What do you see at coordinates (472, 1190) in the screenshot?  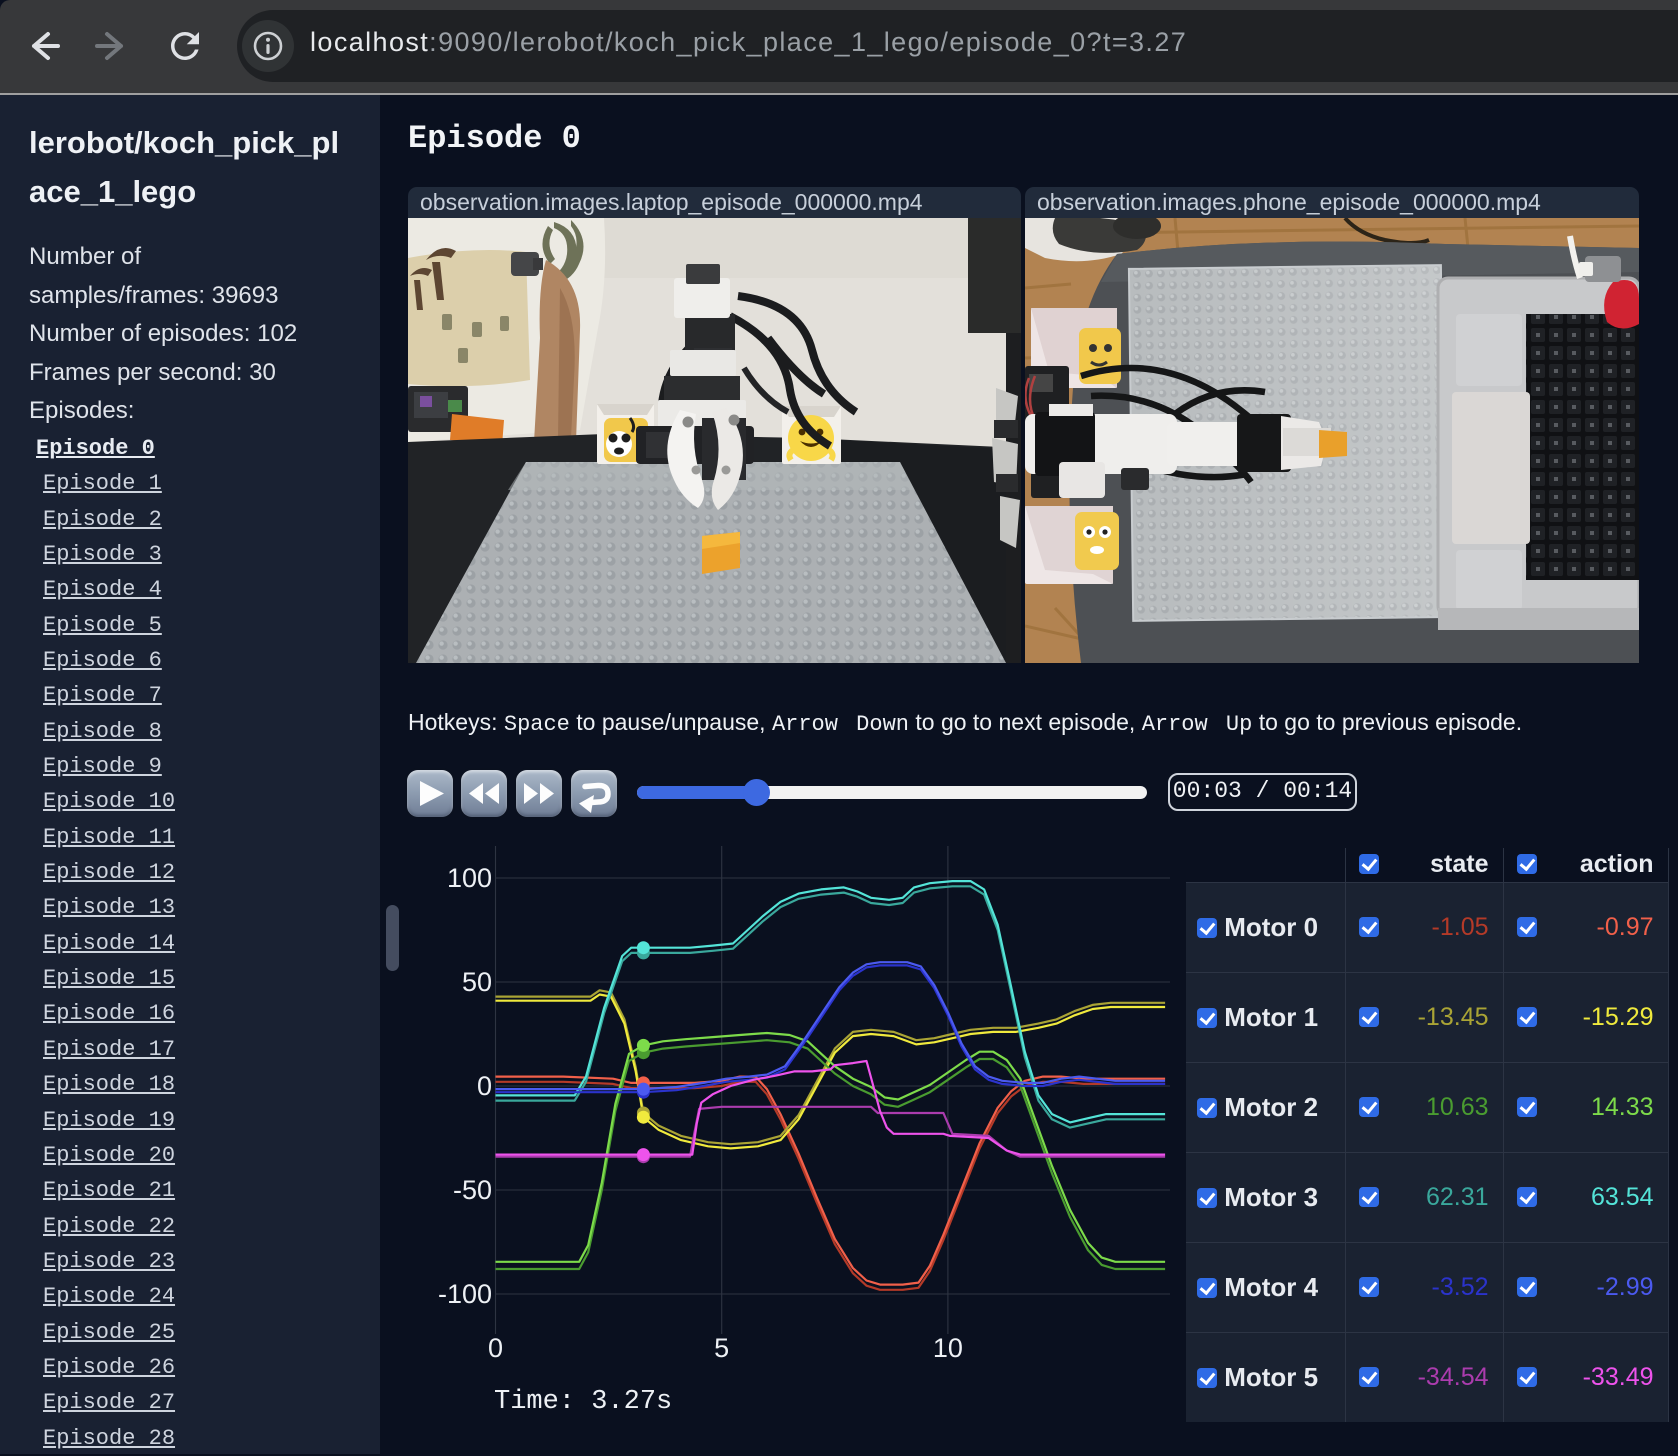 I see `svg-text: -50` at bounding box center [472, 1190].